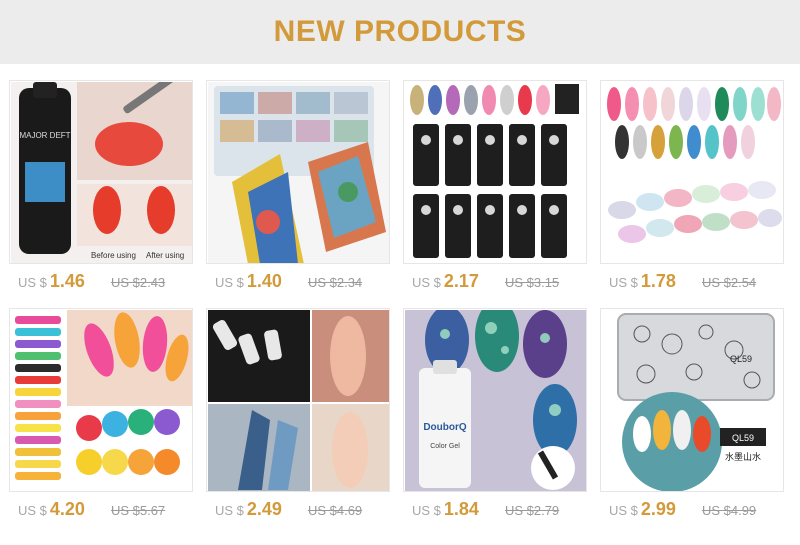 The width and height of the screenshot is (800, 545). Describe the element at coordinates (138, 282) in the screenshot. I see `original-price: US $2.43` at that location.